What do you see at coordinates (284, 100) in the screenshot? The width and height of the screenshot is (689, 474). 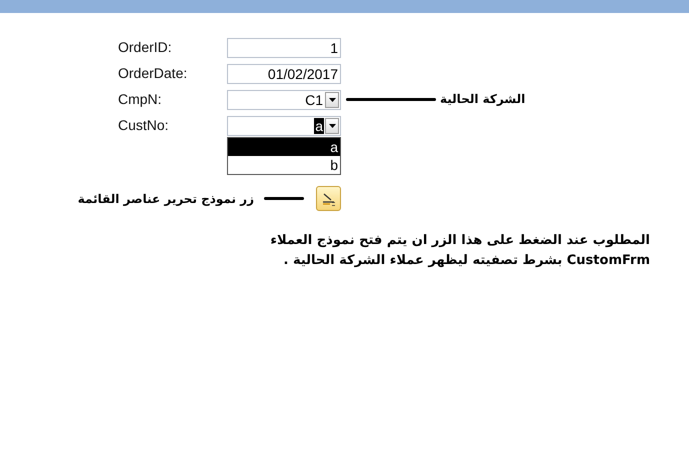 I see `combo-box: C1` at bounding box center [284, 100].